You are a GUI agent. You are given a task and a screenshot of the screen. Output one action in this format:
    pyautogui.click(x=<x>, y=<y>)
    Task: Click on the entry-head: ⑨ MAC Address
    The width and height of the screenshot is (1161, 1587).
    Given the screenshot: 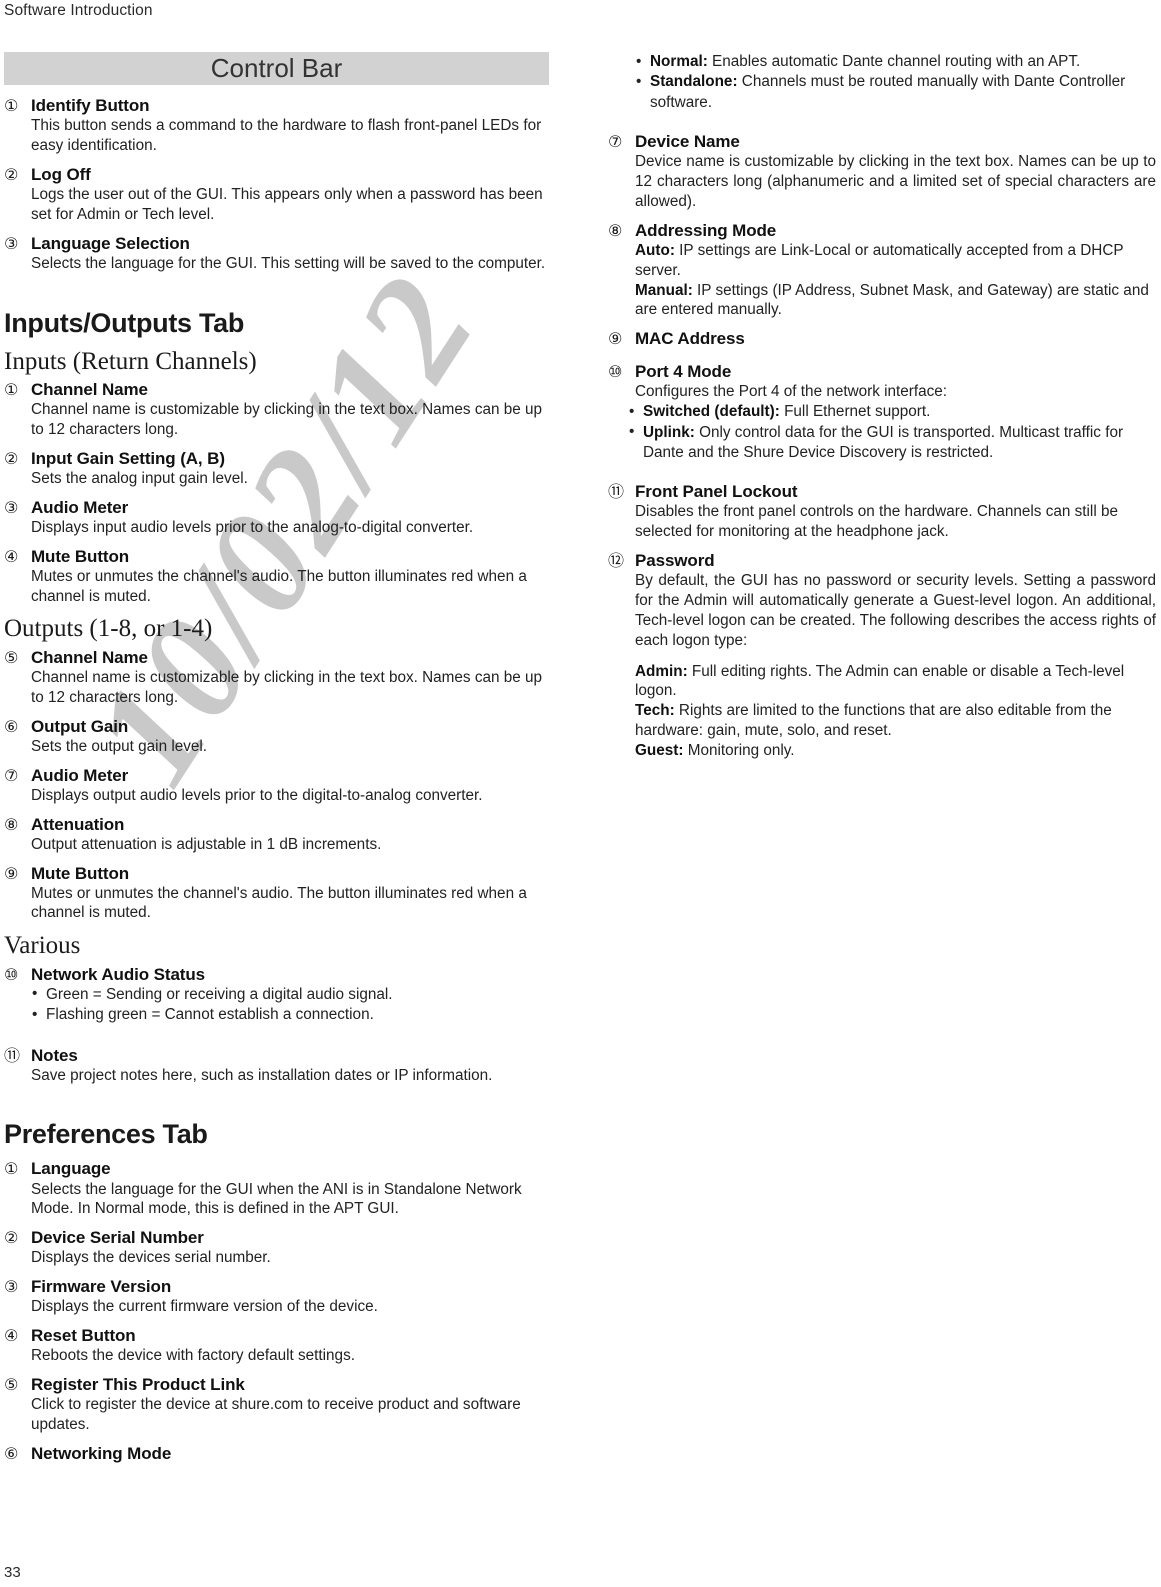 What is the action you would take?
    pyautogui.click(x=882, y=339)
    